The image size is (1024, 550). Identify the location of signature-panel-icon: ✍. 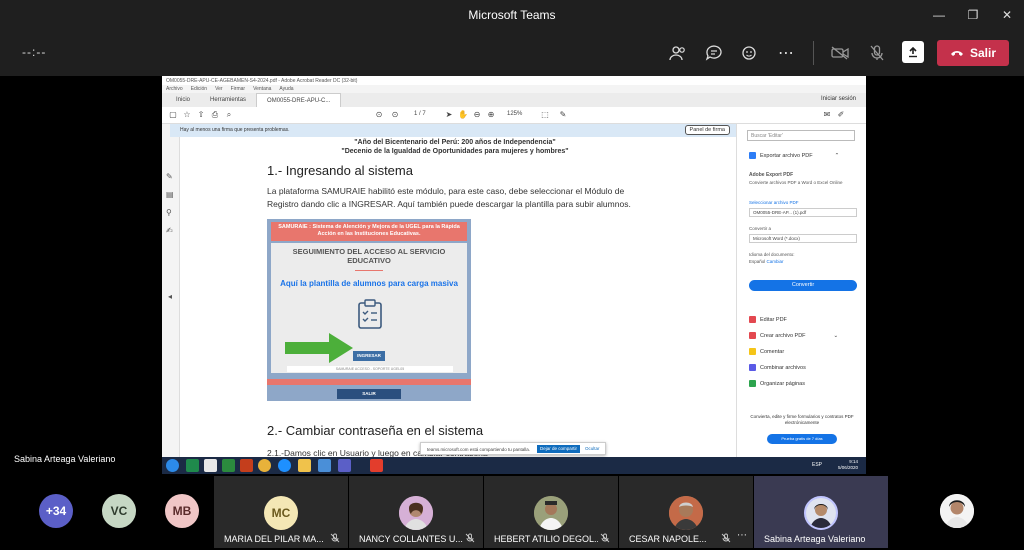
(170, 230).